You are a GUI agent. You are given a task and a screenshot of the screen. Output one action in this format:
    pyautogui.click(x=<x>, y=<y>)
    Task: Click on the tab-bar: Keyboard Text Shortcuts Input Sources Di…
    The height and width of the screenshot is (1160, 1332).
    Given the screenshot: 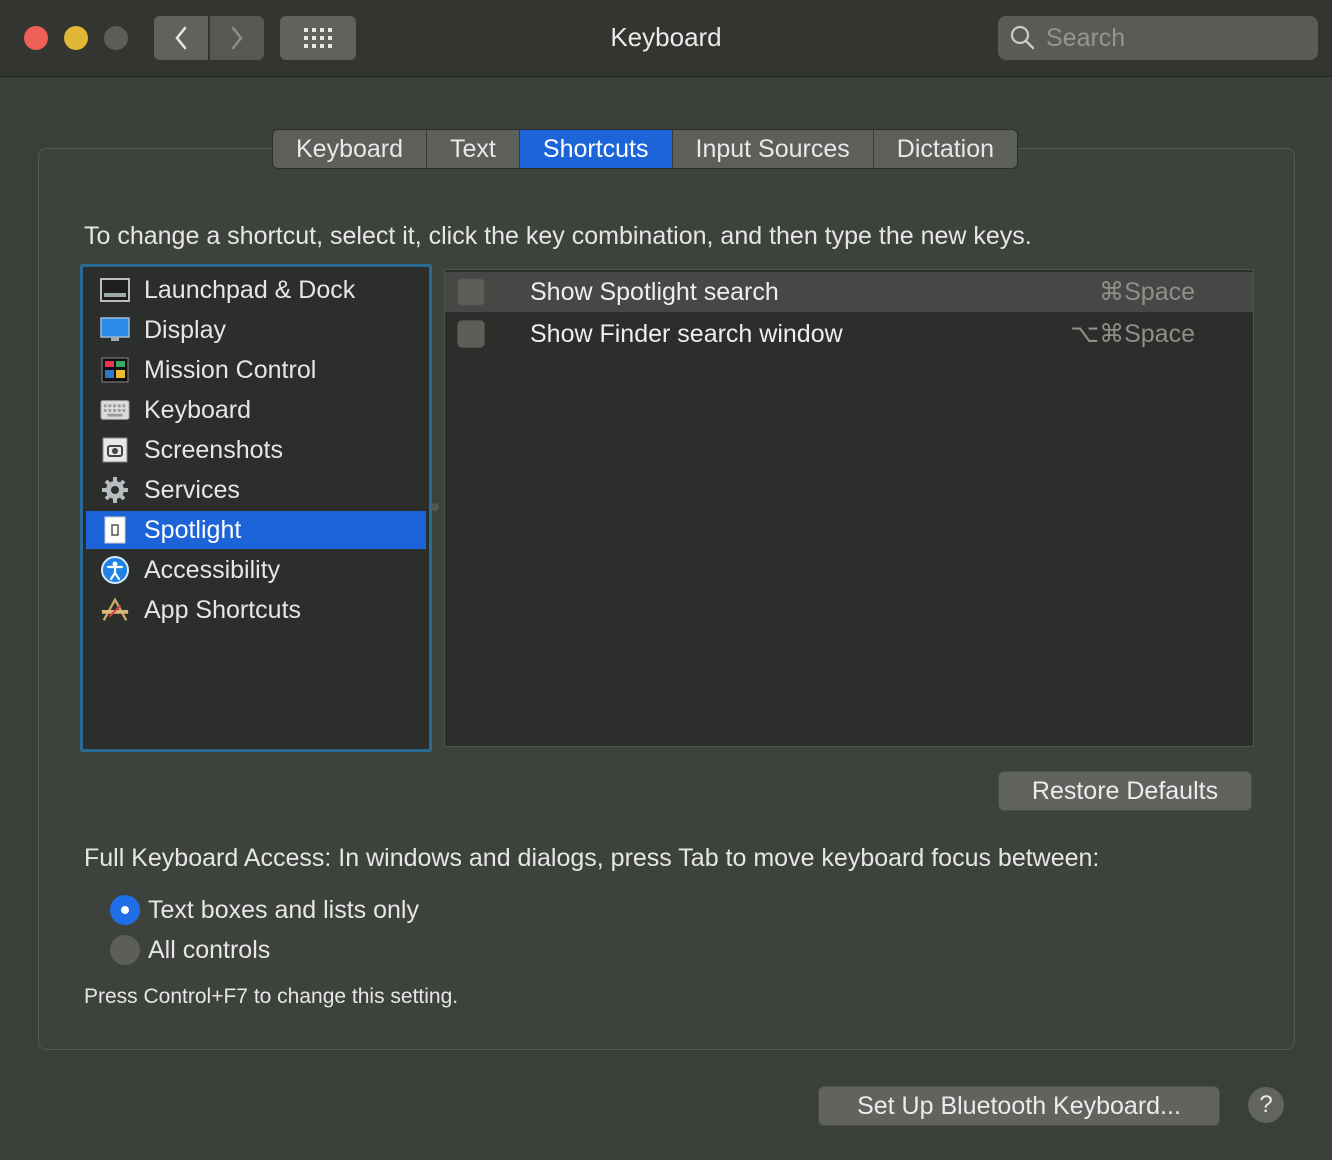 What is the action you would take?
    pyautogui.click(x=645, y=149)
    